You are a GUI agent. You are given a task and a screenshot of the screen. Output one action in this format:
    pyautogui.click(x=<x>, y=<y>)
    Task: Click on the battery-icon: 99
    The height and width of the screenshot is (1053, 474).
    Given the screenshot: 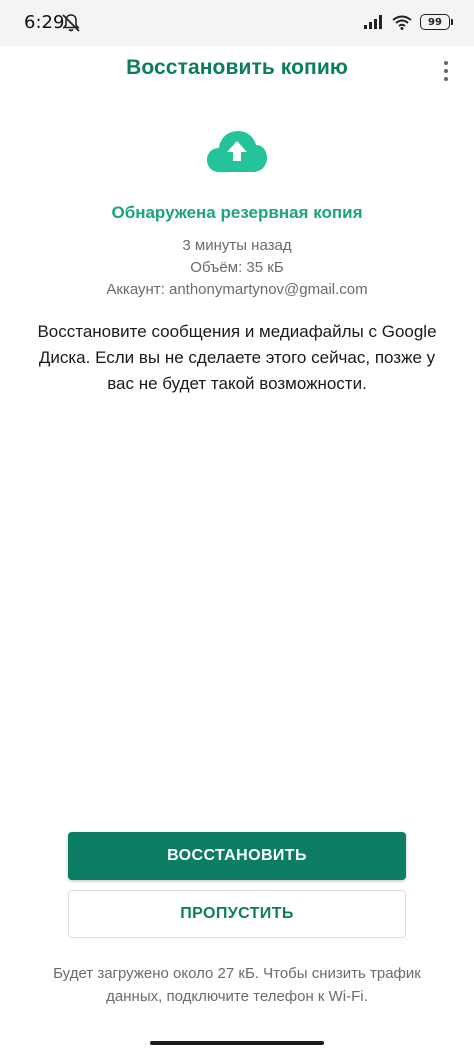 What is the action you would take?
    pyautogui.click(x=436, y=22)
    